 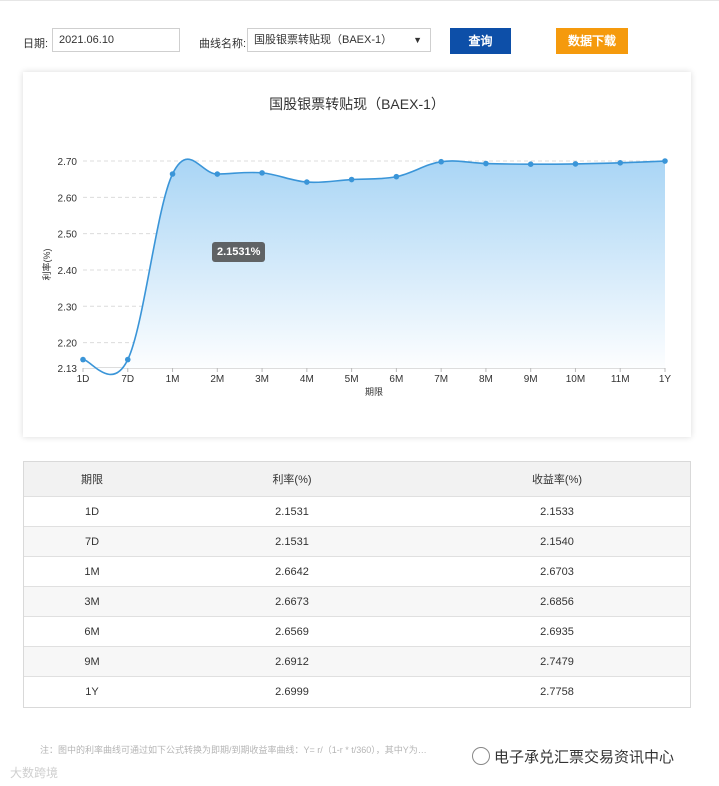 What do you see at coordinates (557, 661) in the screenshot?
I see `table-cell: 2.7479` at bounding box center [557, 661].